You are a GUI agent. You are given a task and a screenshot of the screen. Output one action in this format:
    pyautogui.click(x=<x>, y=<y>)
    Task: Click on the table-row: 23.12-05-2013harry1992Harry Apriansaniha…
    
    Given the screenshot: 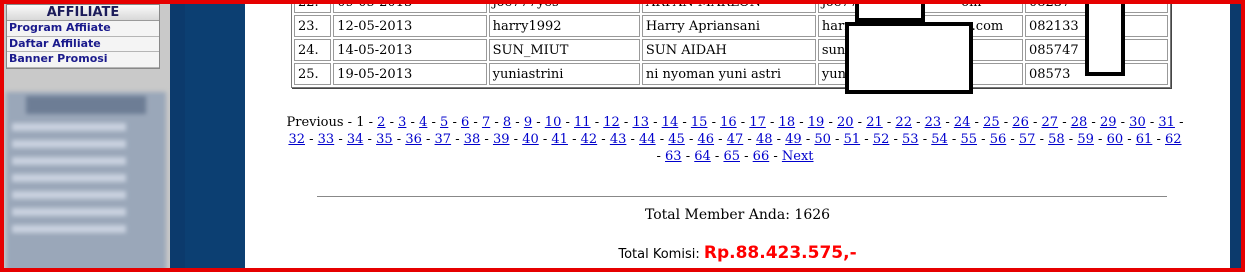 What is the action you would take?
    pyautogui.click(x=731, y=26)
    